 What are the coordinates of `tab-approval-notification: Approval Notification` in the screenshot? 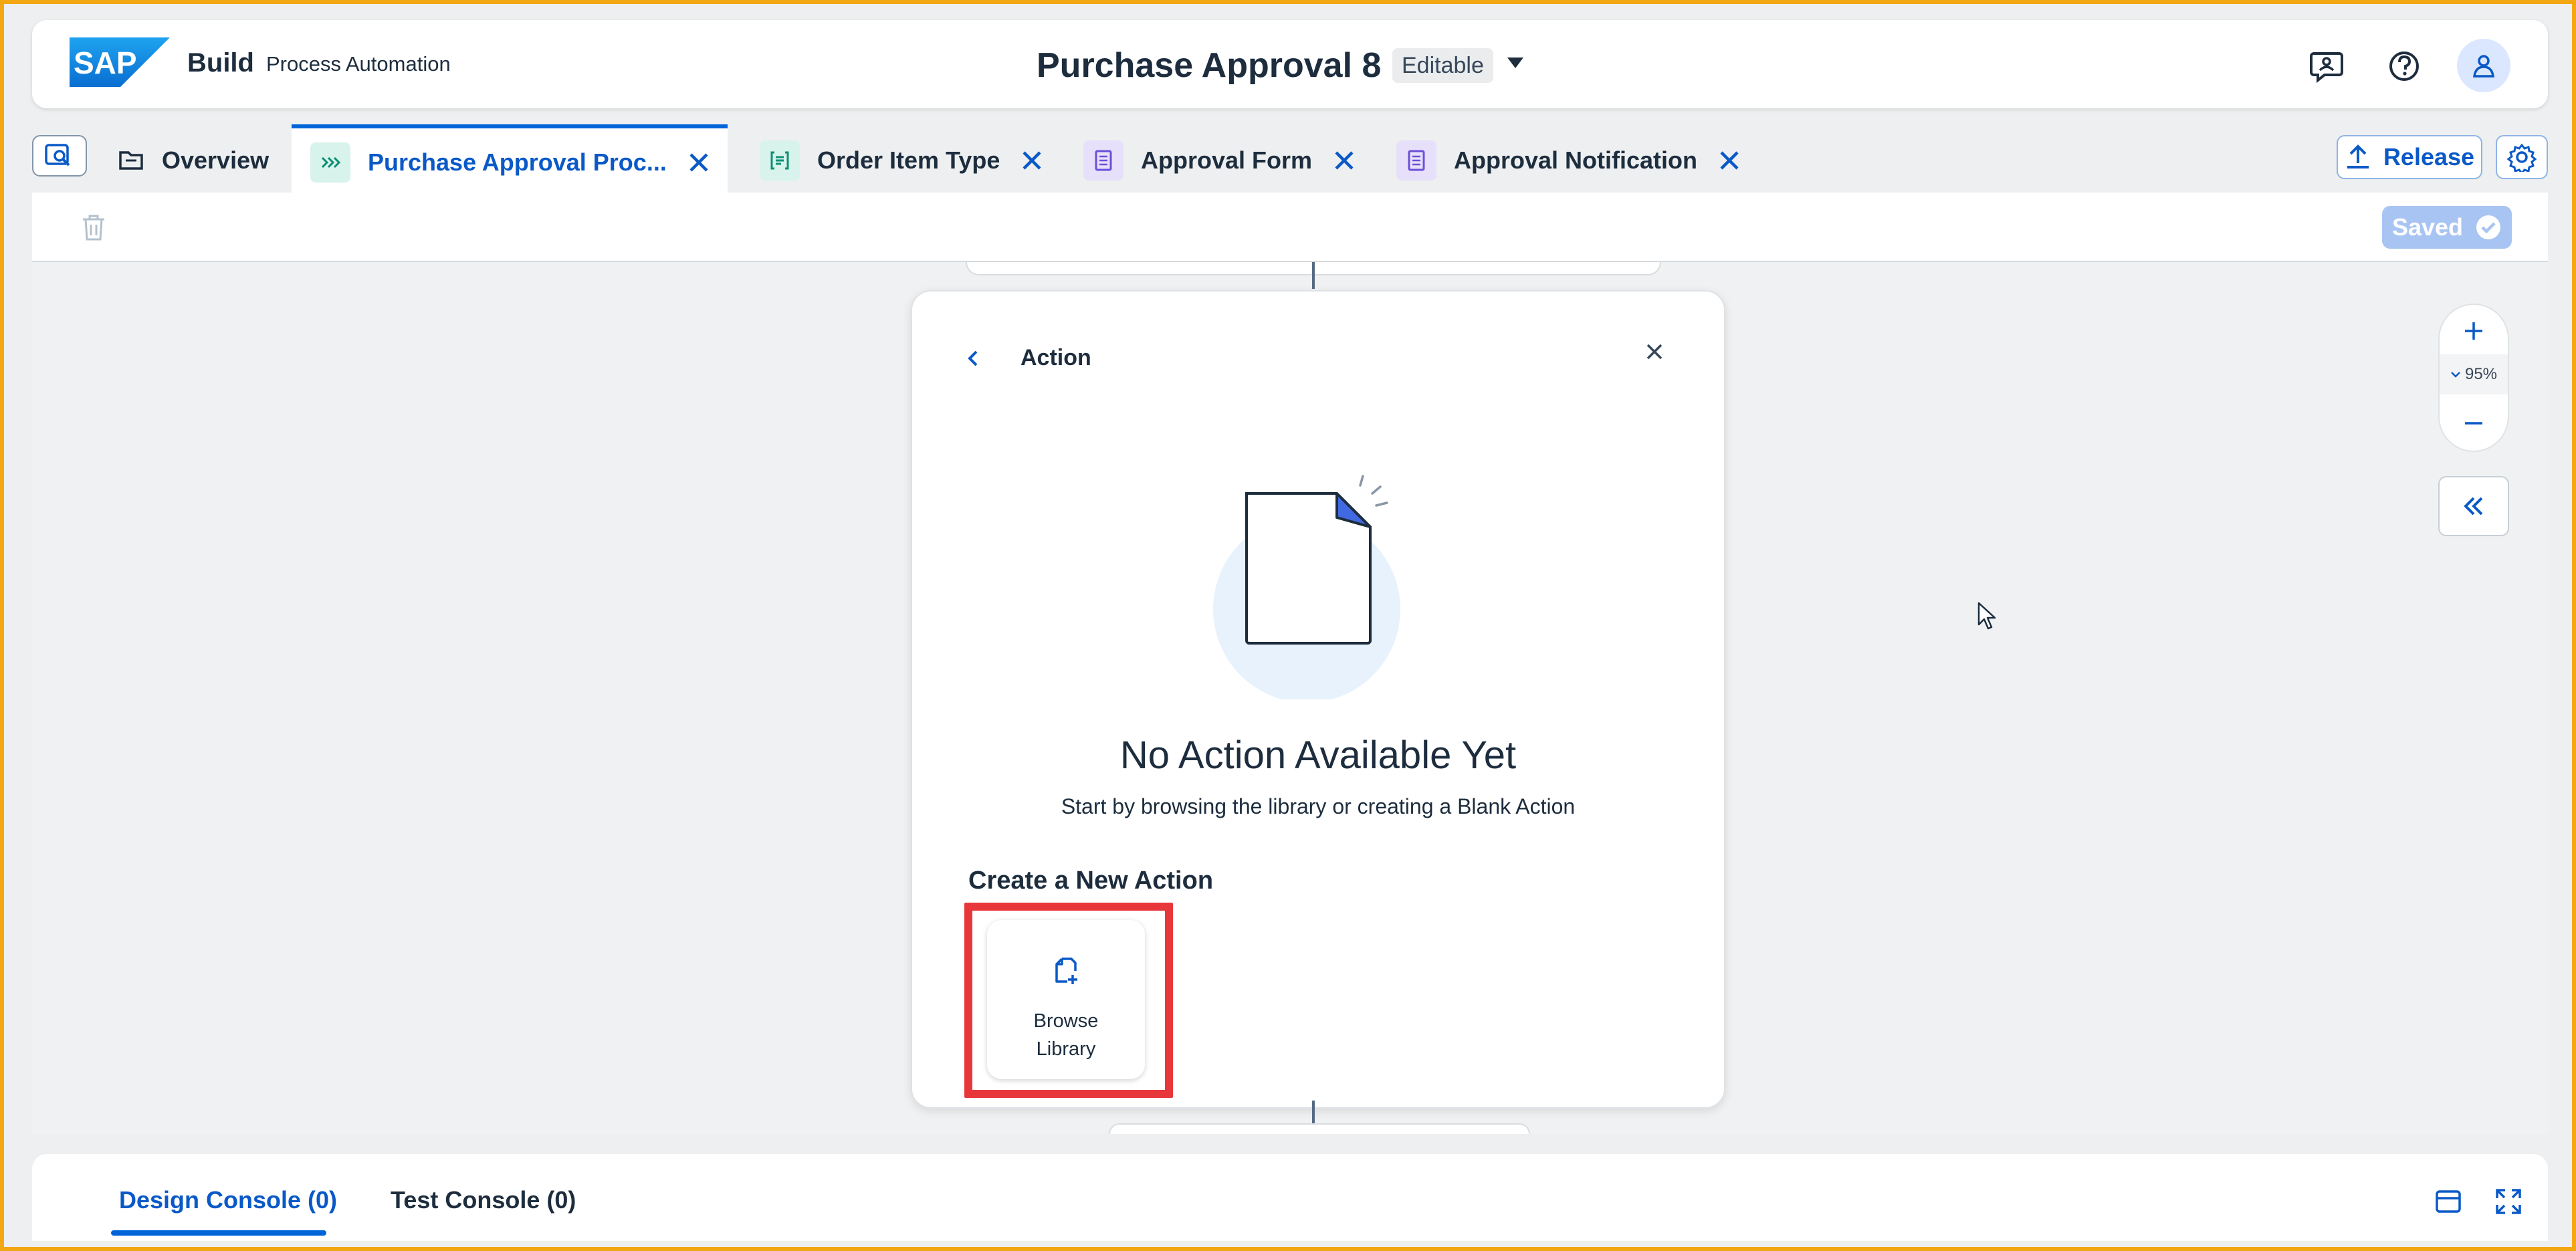 It's located at (1569, 160).